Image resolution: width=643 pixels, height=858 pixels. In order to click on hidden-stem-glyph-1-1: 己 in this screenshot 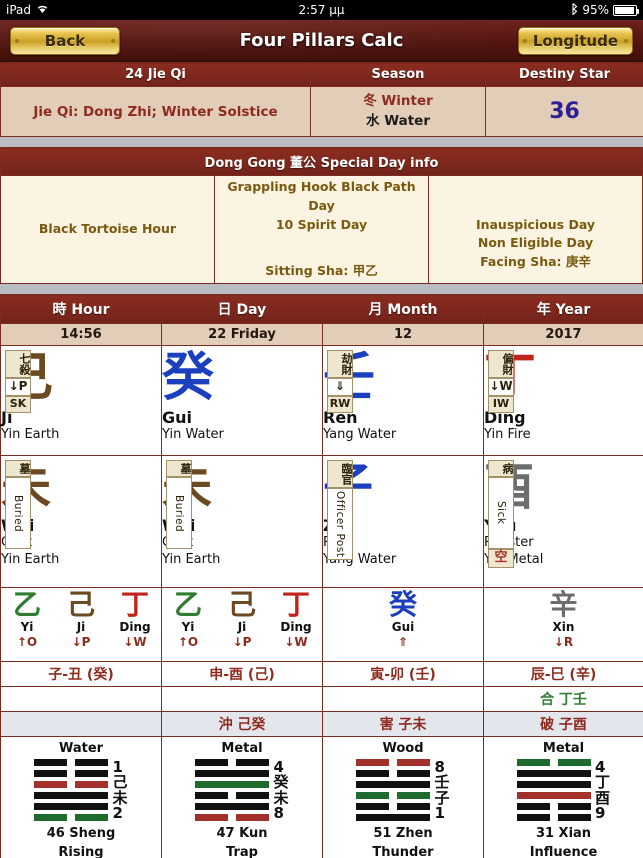, I will do `click(241, 605)`.